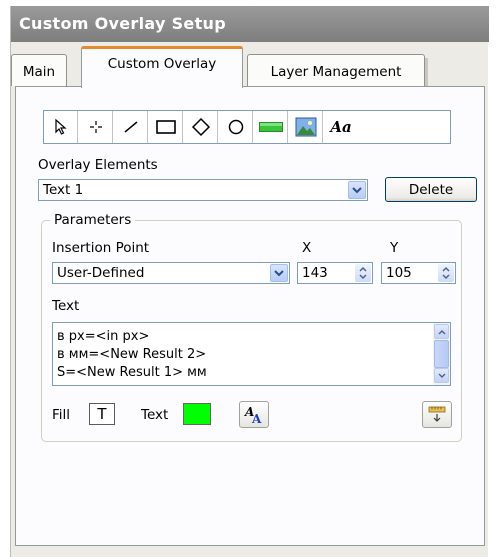 The image size is (498, 557). Describe the element at coordinates (335, 273) in the screenshot. I see `x-spinner: 143` at that location.